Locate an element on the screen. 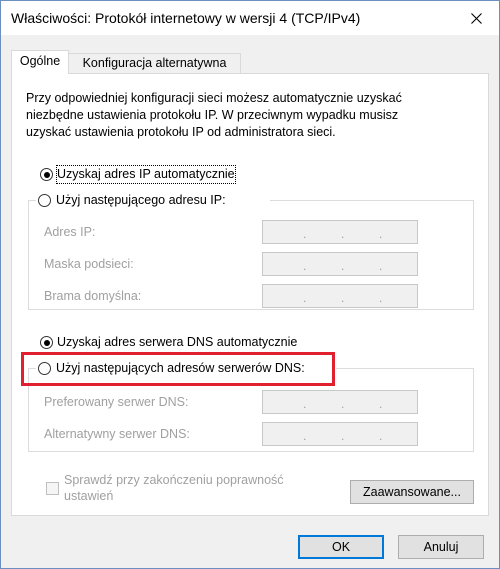 The image size is (500, 569). ip-address-label: Adres IP: is located at coordinates (70, 232).